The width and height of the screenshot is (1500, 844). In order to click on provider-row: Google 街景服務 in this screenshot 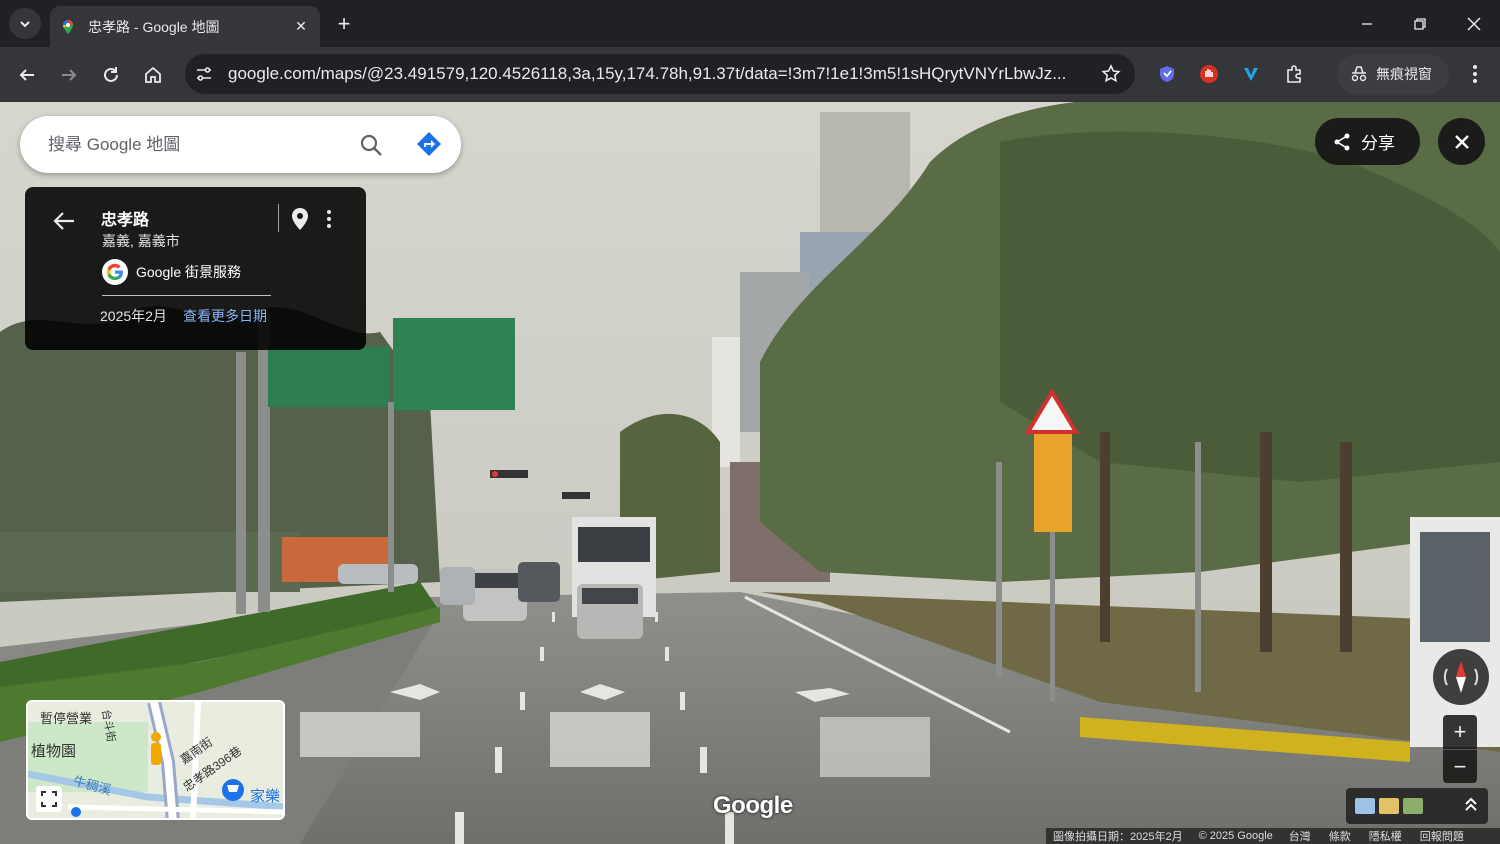, I will do `click(171, 272)`.